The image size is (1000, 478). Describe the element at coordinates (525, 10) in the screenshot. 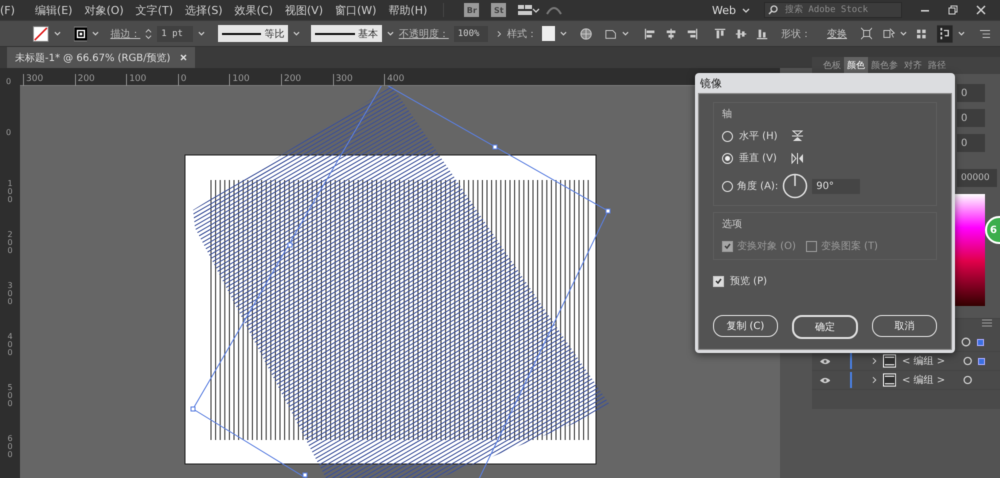

I see `layout-icon` at that location.